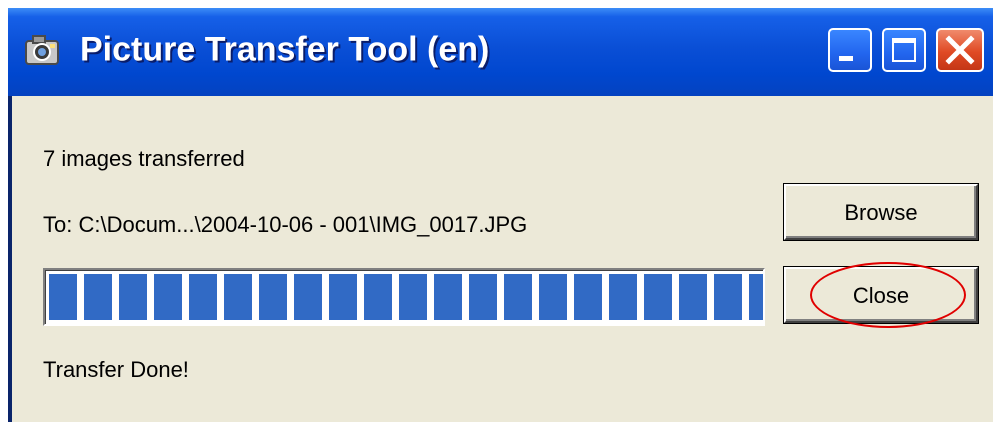 The height and width of the screenshot is (422, 993). What do you see at coordinates (881, 295) in the screenshot?
I see `close-button: Close` at bounding box center [881, 295].